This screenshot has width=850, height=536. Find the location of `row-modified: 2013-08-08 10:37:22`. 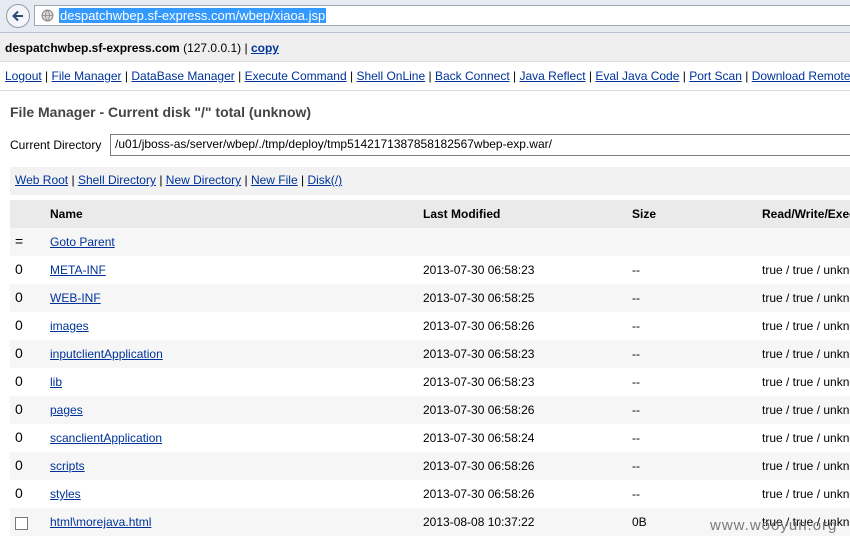

row-modified: 2013-08-08 10:37:22 is located at coordinates (479, 522).